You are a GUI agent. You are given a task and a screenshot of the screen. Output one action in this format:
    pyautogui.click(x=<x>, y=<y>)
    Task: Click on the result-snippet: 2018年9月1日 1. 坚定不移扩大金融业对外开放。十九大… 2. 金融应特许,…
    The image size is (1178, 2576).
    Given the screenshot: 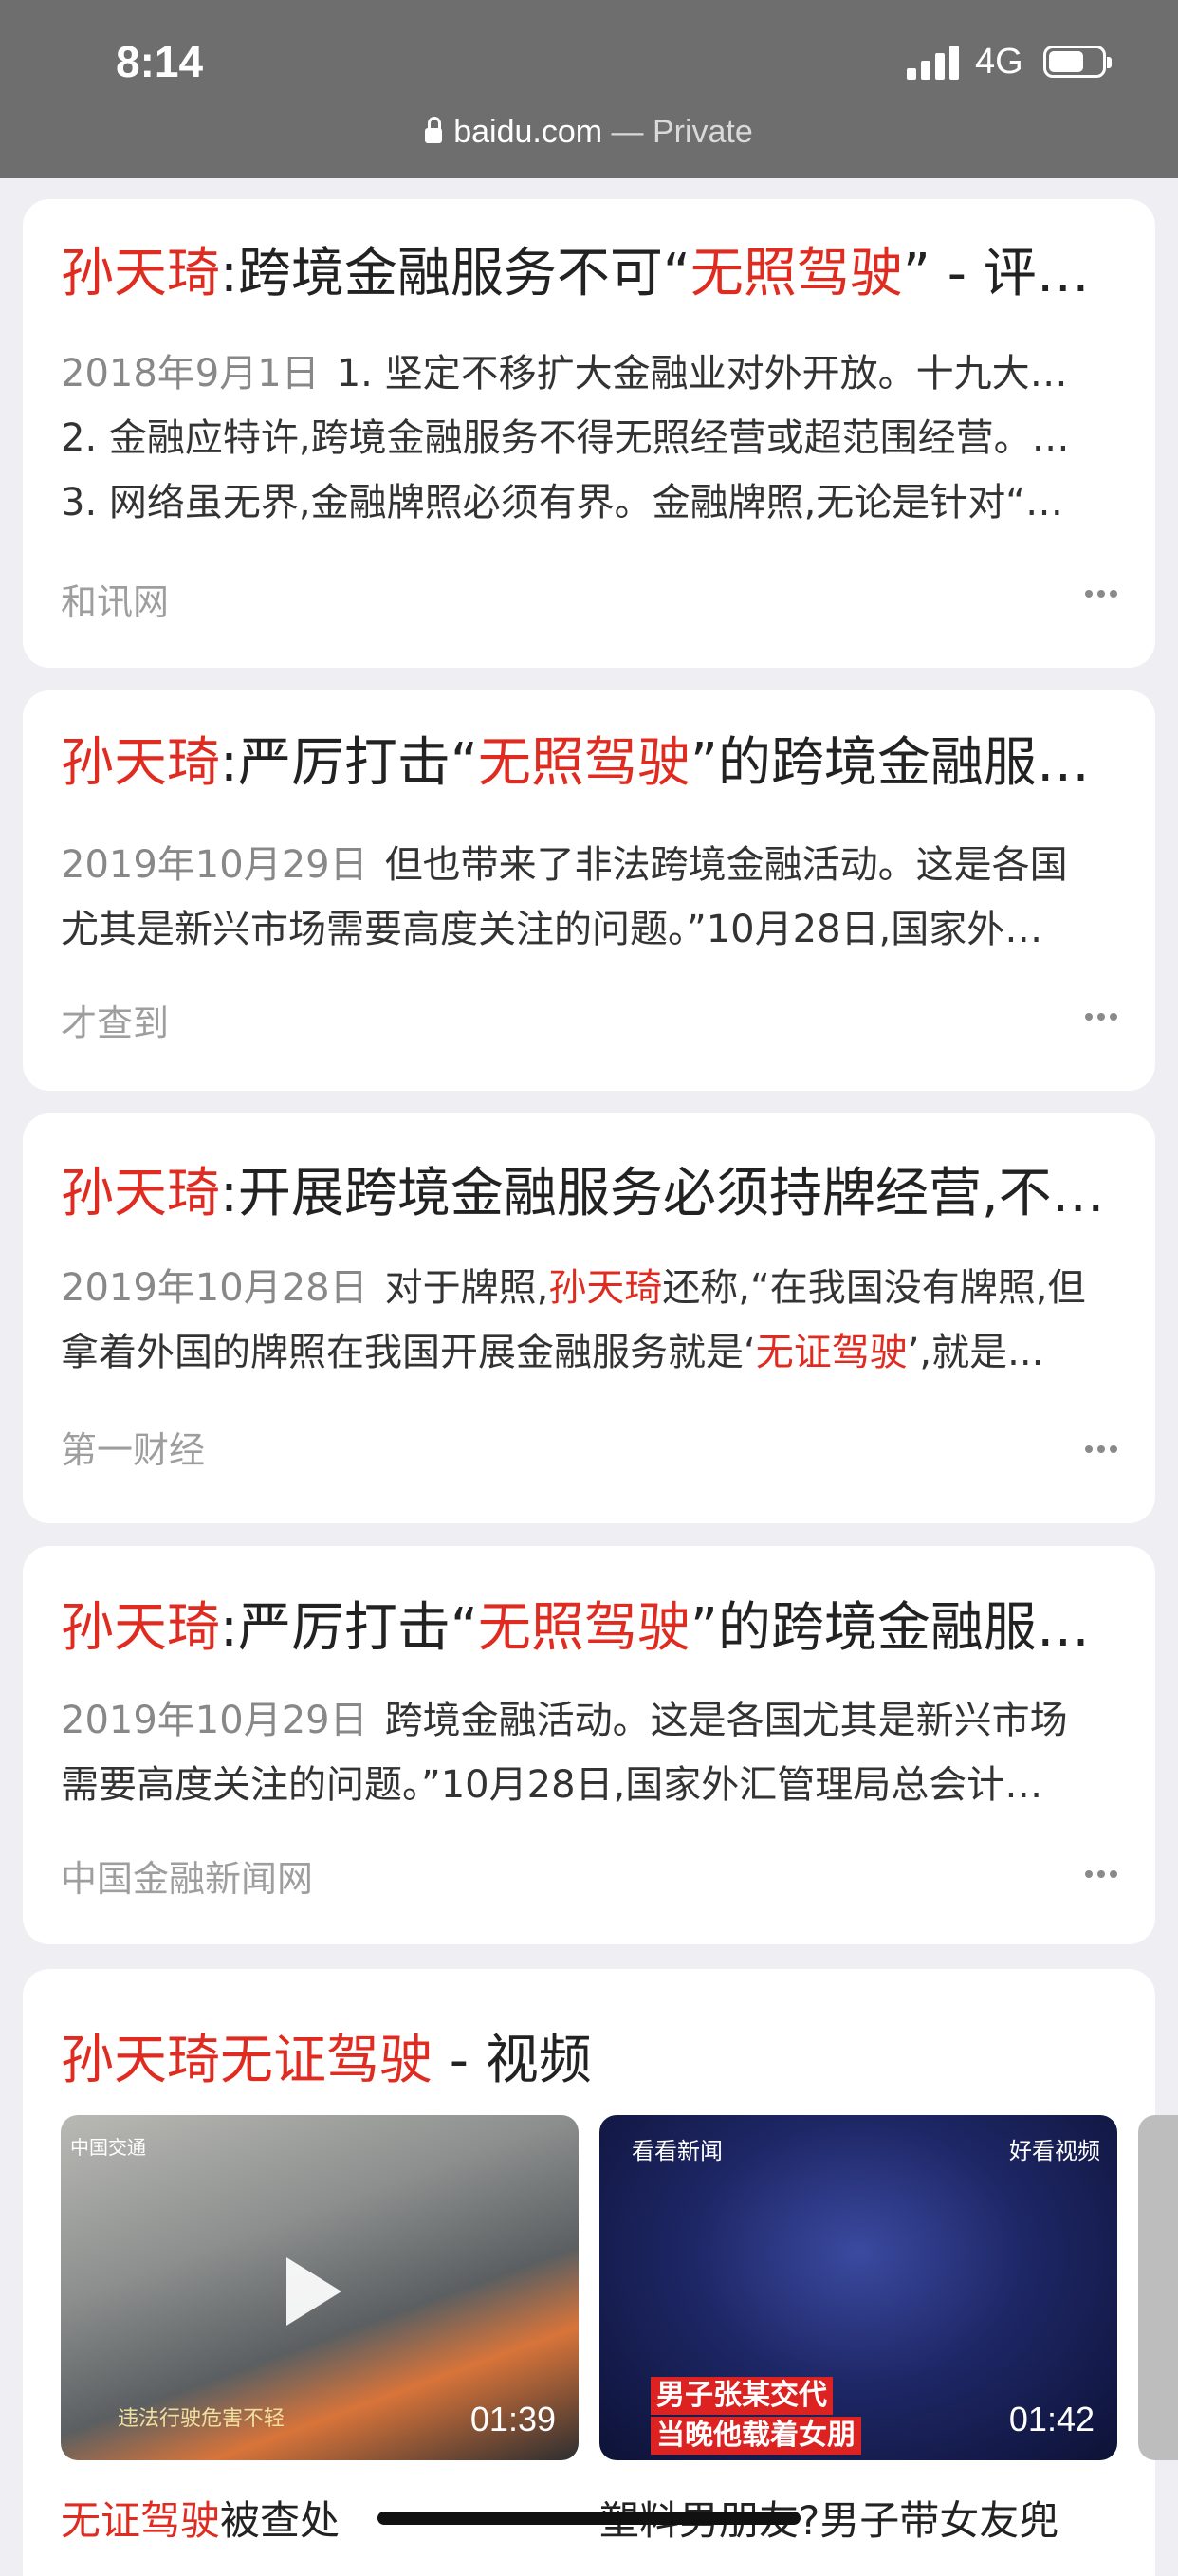 What is the action you would take?
    pyautogui.click(x=589, y=438)
    